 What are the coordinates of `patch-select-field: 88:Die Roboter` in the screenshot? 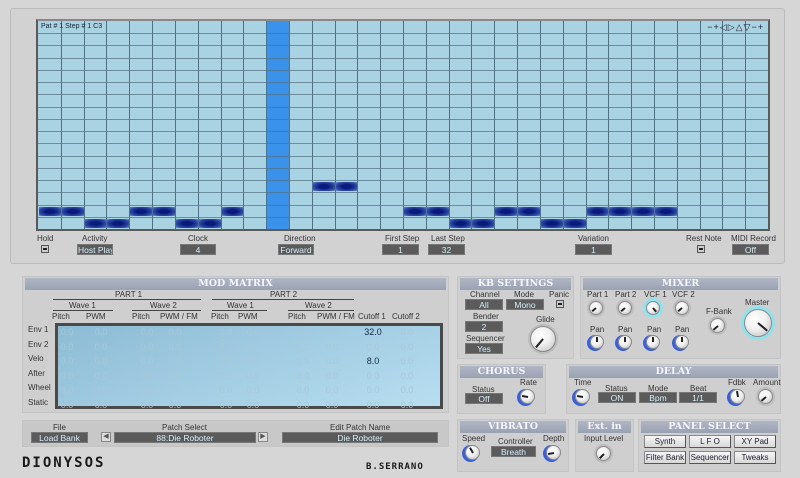 It's located at (185, 437).